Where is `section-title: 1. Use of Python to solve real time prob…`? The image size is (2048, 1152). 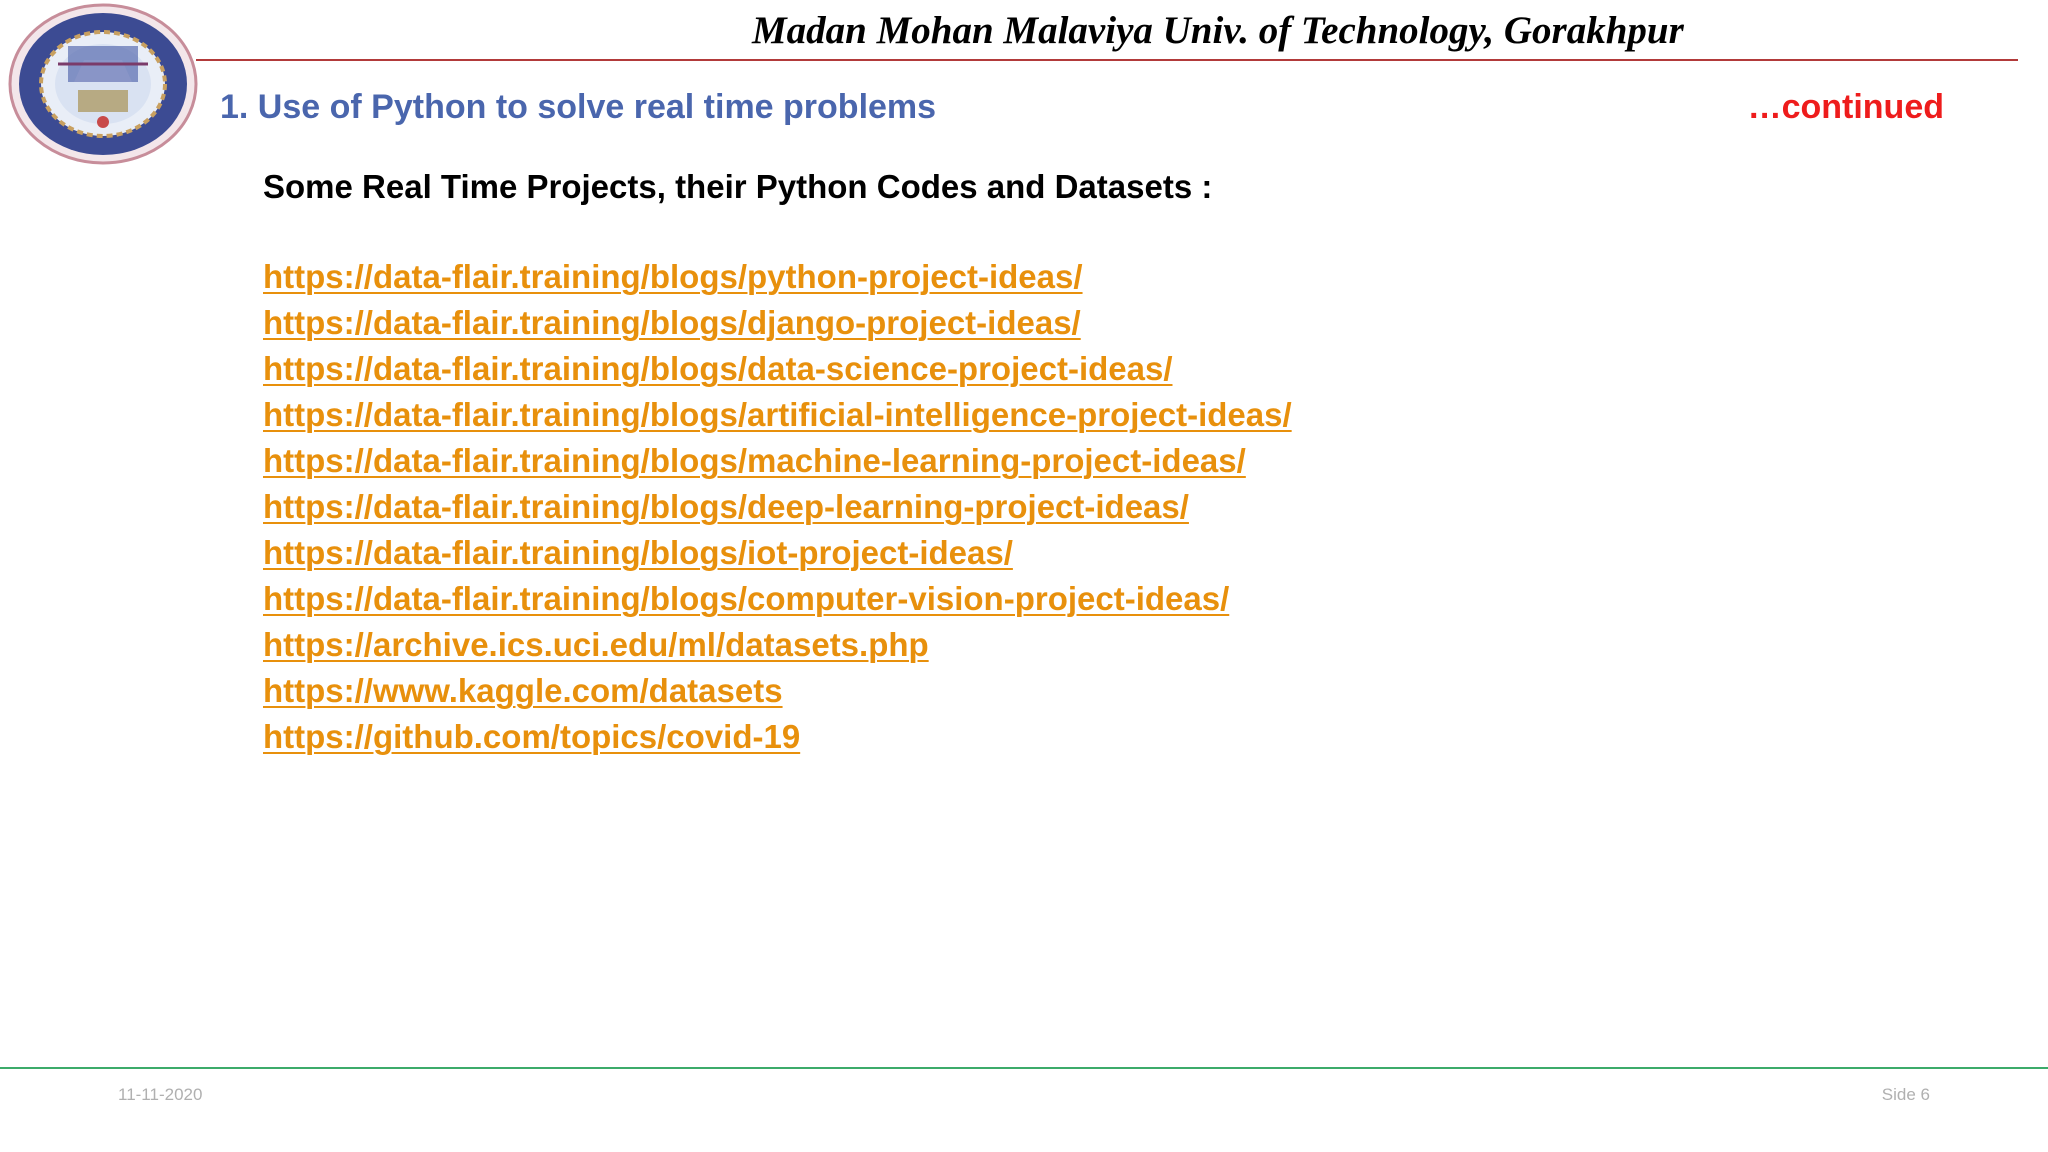
section-title: 1. Use of Python to solve real time prob… is located at coordinates (578, 107).